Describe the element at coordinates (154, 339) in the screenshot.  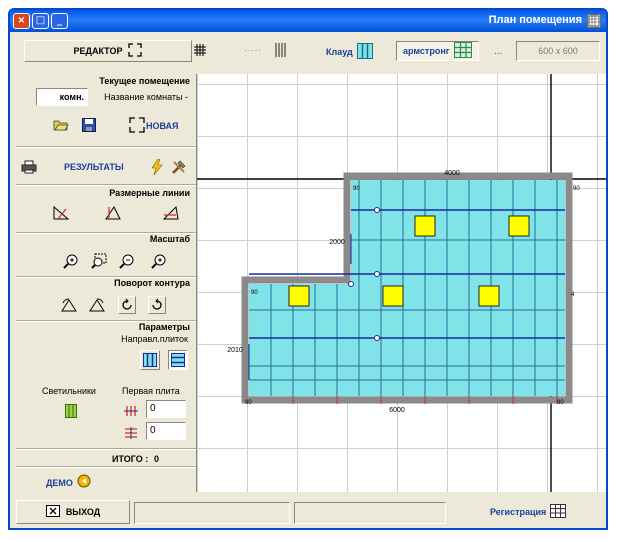
I see `tile-direction-label: Направл.плиток` at that location.